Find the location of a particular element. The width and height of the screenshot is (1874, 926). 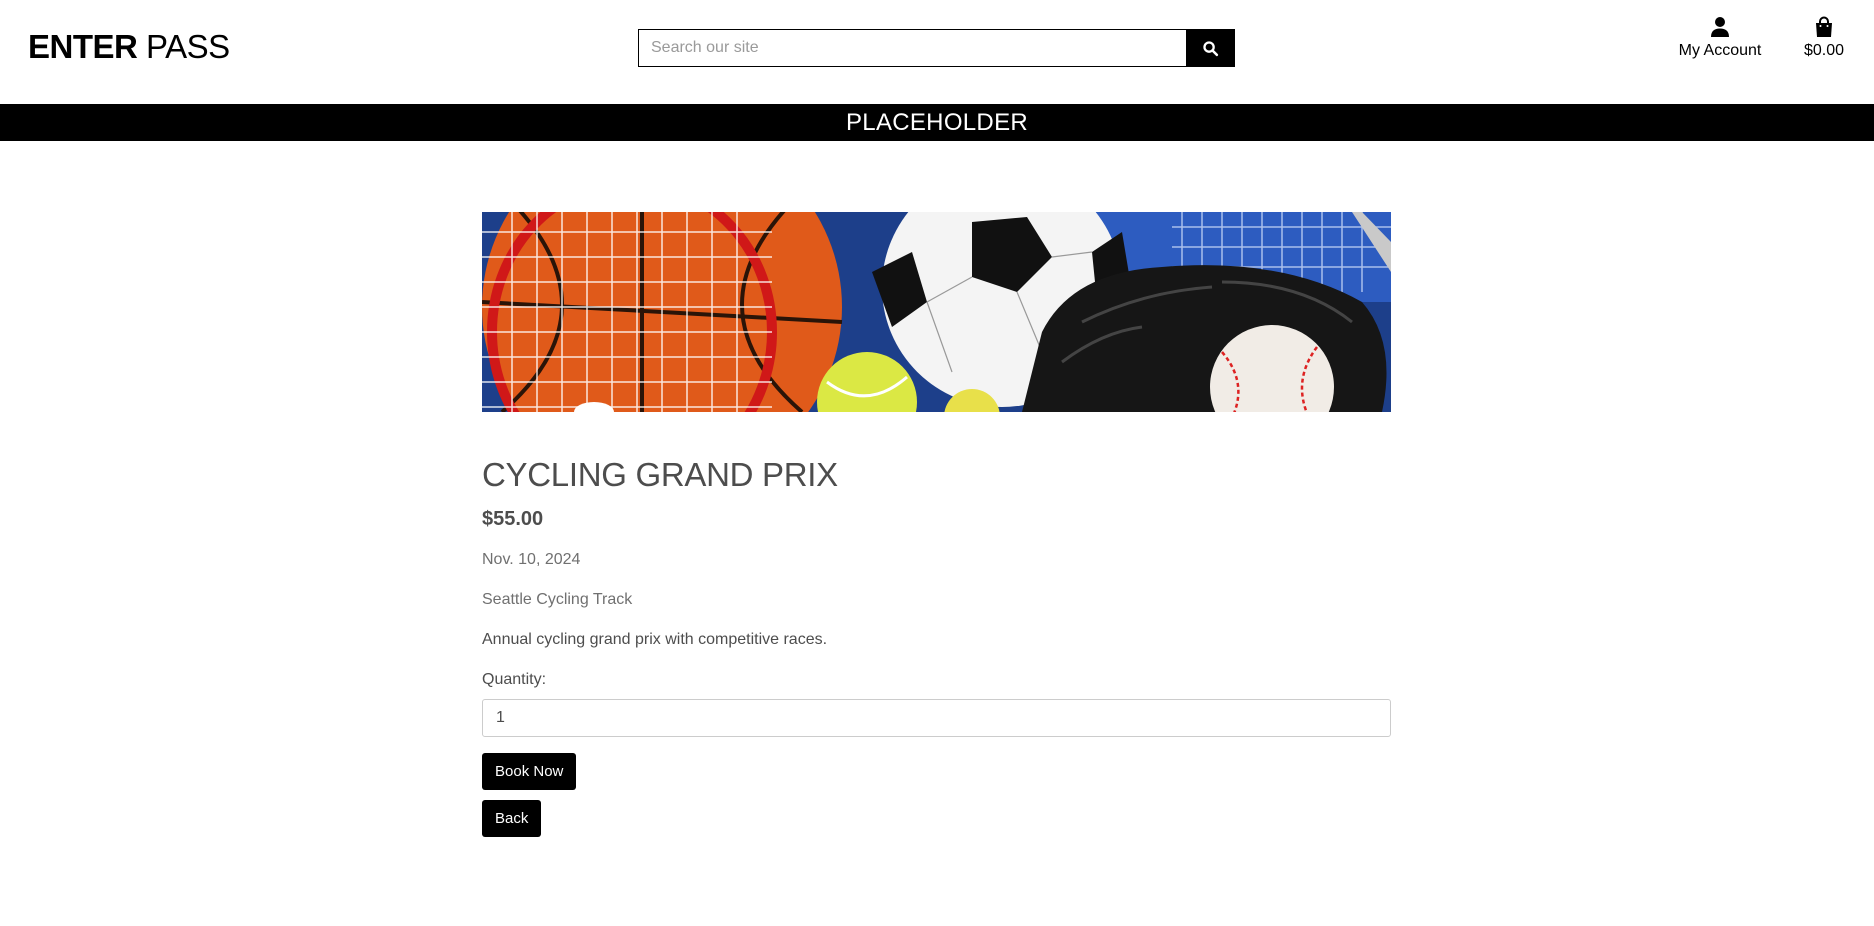

site-header: ENTER PASS My Account is located at coordinates (937, 52).